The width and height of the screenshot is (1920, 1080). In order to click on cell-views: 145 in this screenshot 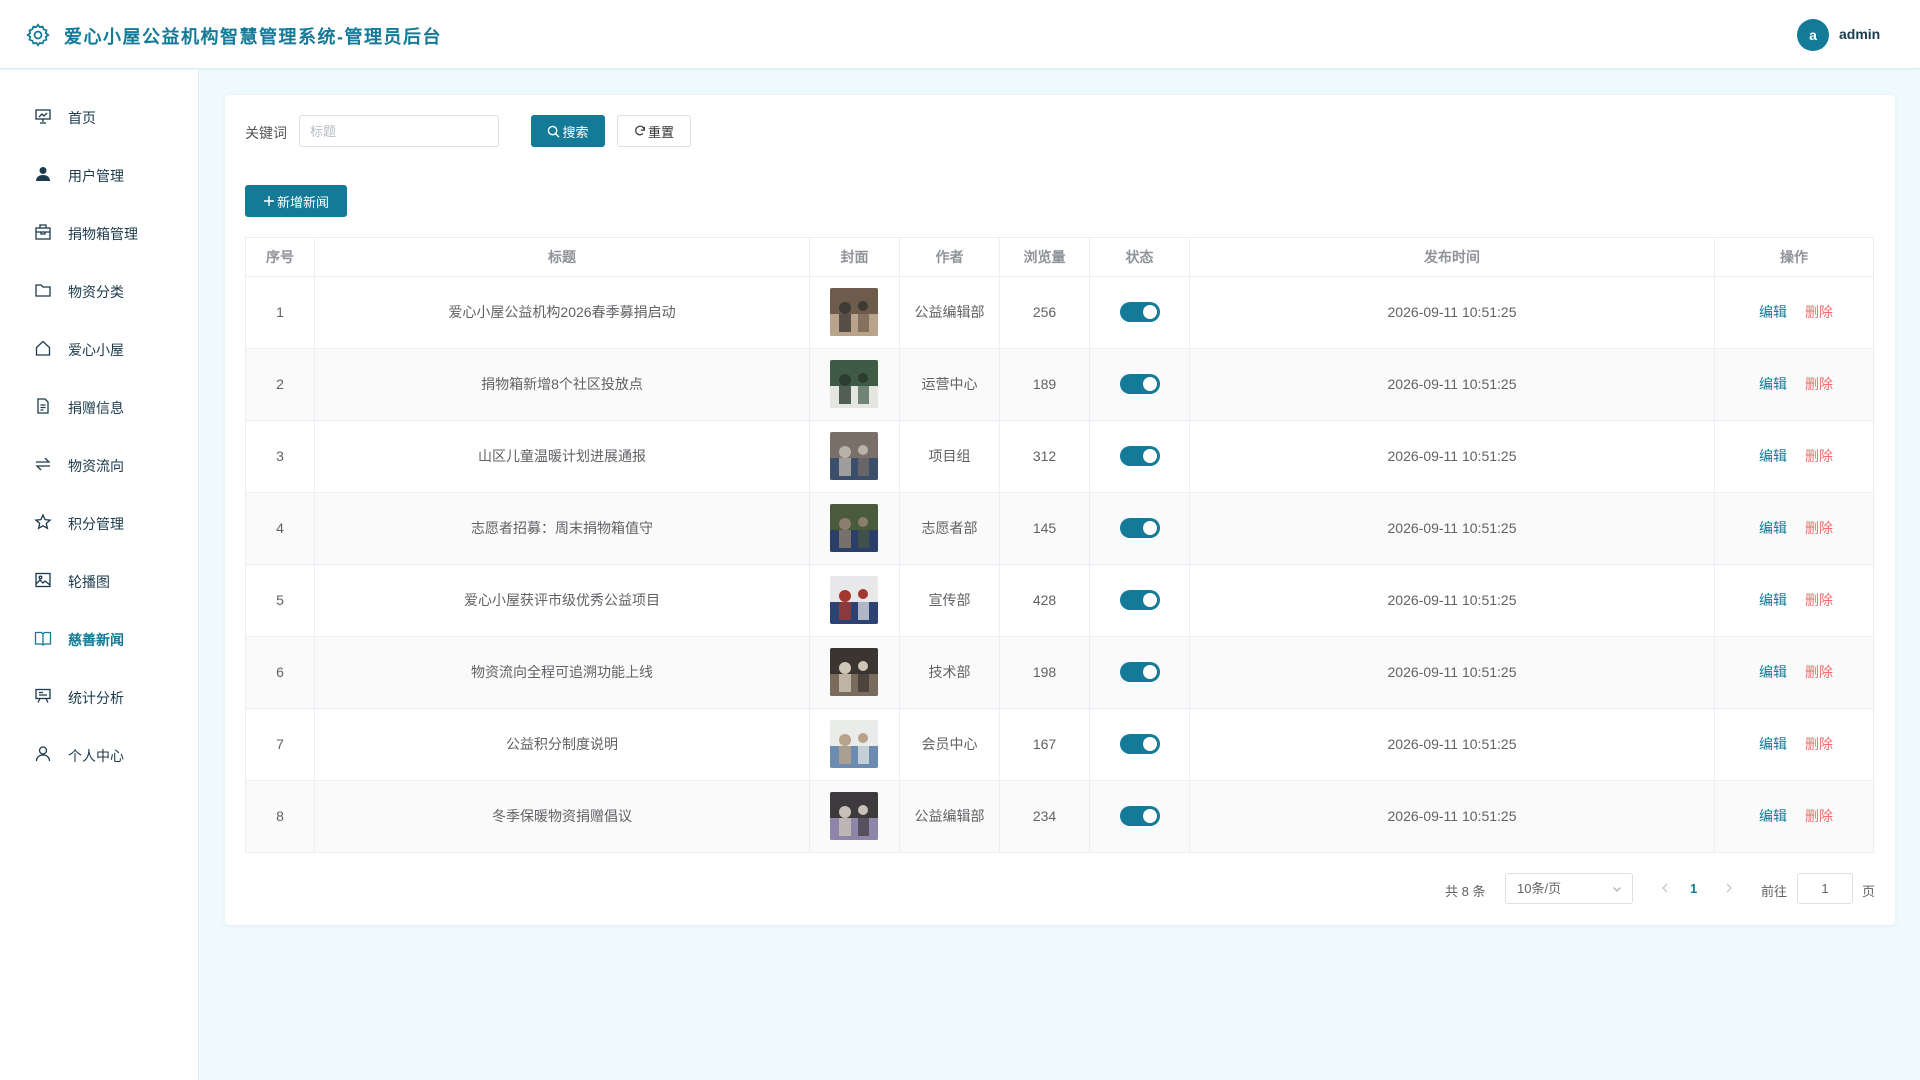, I will do `click(1045, 528)`.